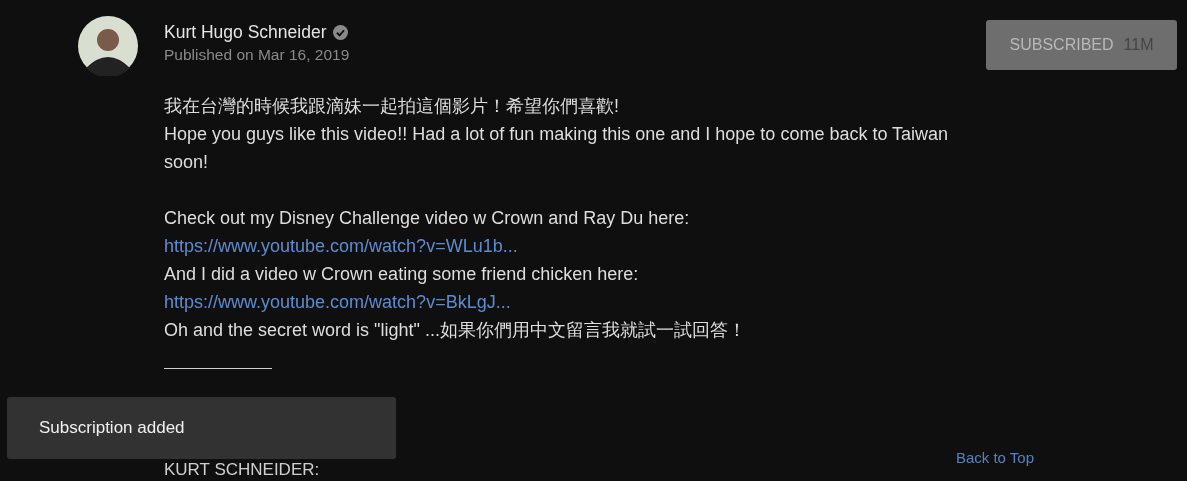 The image size is (1187, 481). I want to click on back-to-top-link: Back to Top, so click(994, 457).